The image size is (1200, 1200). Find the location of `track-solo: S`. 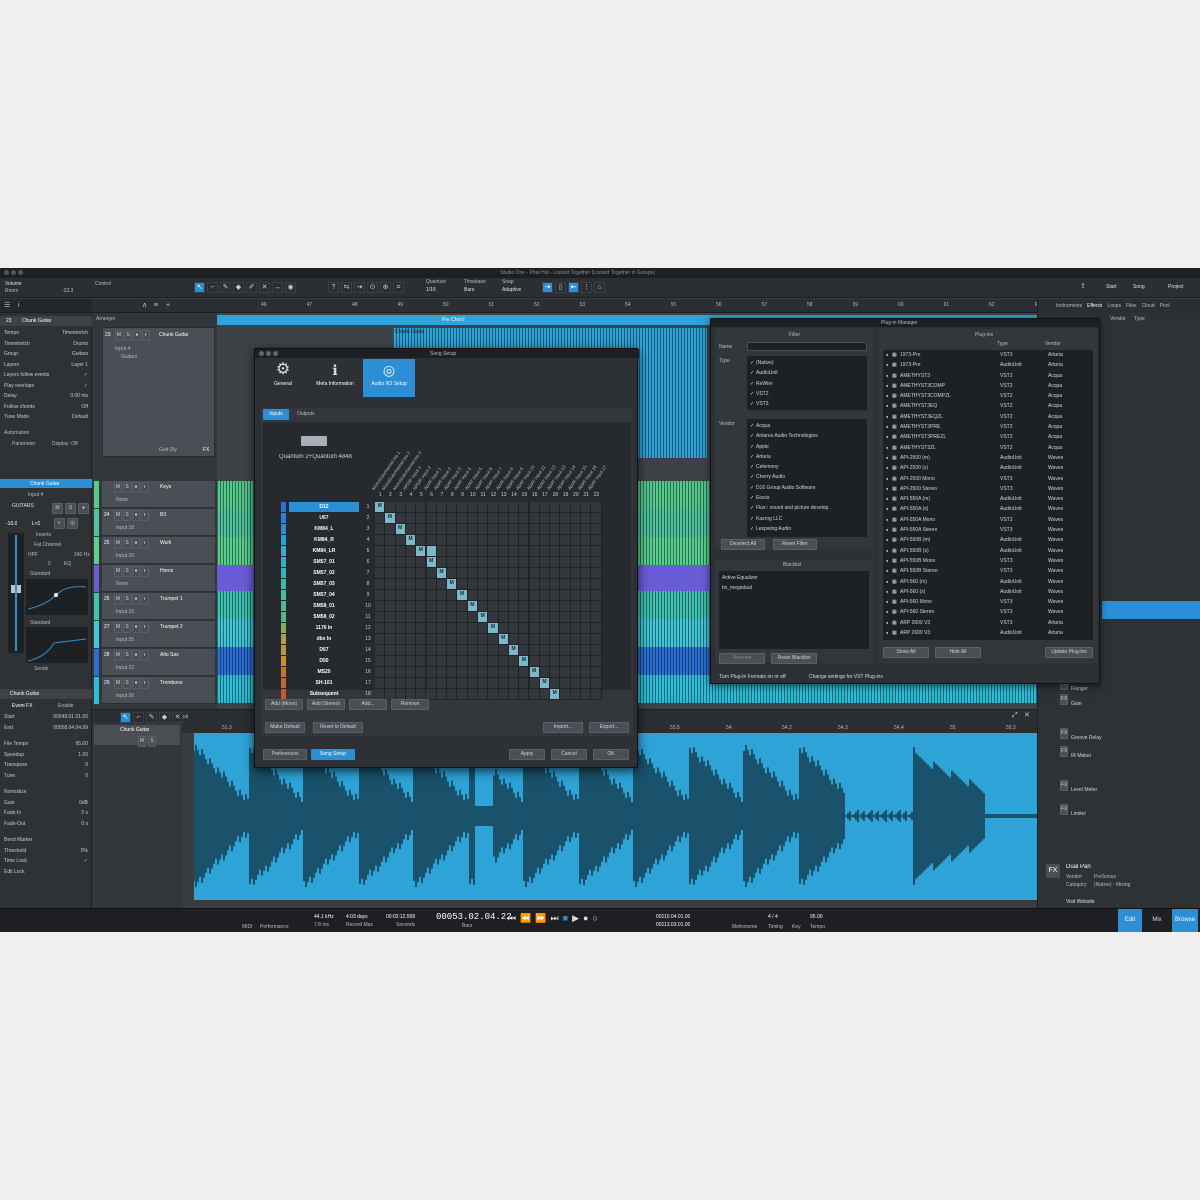

track-solo: S is located at coordinates (127, 571).